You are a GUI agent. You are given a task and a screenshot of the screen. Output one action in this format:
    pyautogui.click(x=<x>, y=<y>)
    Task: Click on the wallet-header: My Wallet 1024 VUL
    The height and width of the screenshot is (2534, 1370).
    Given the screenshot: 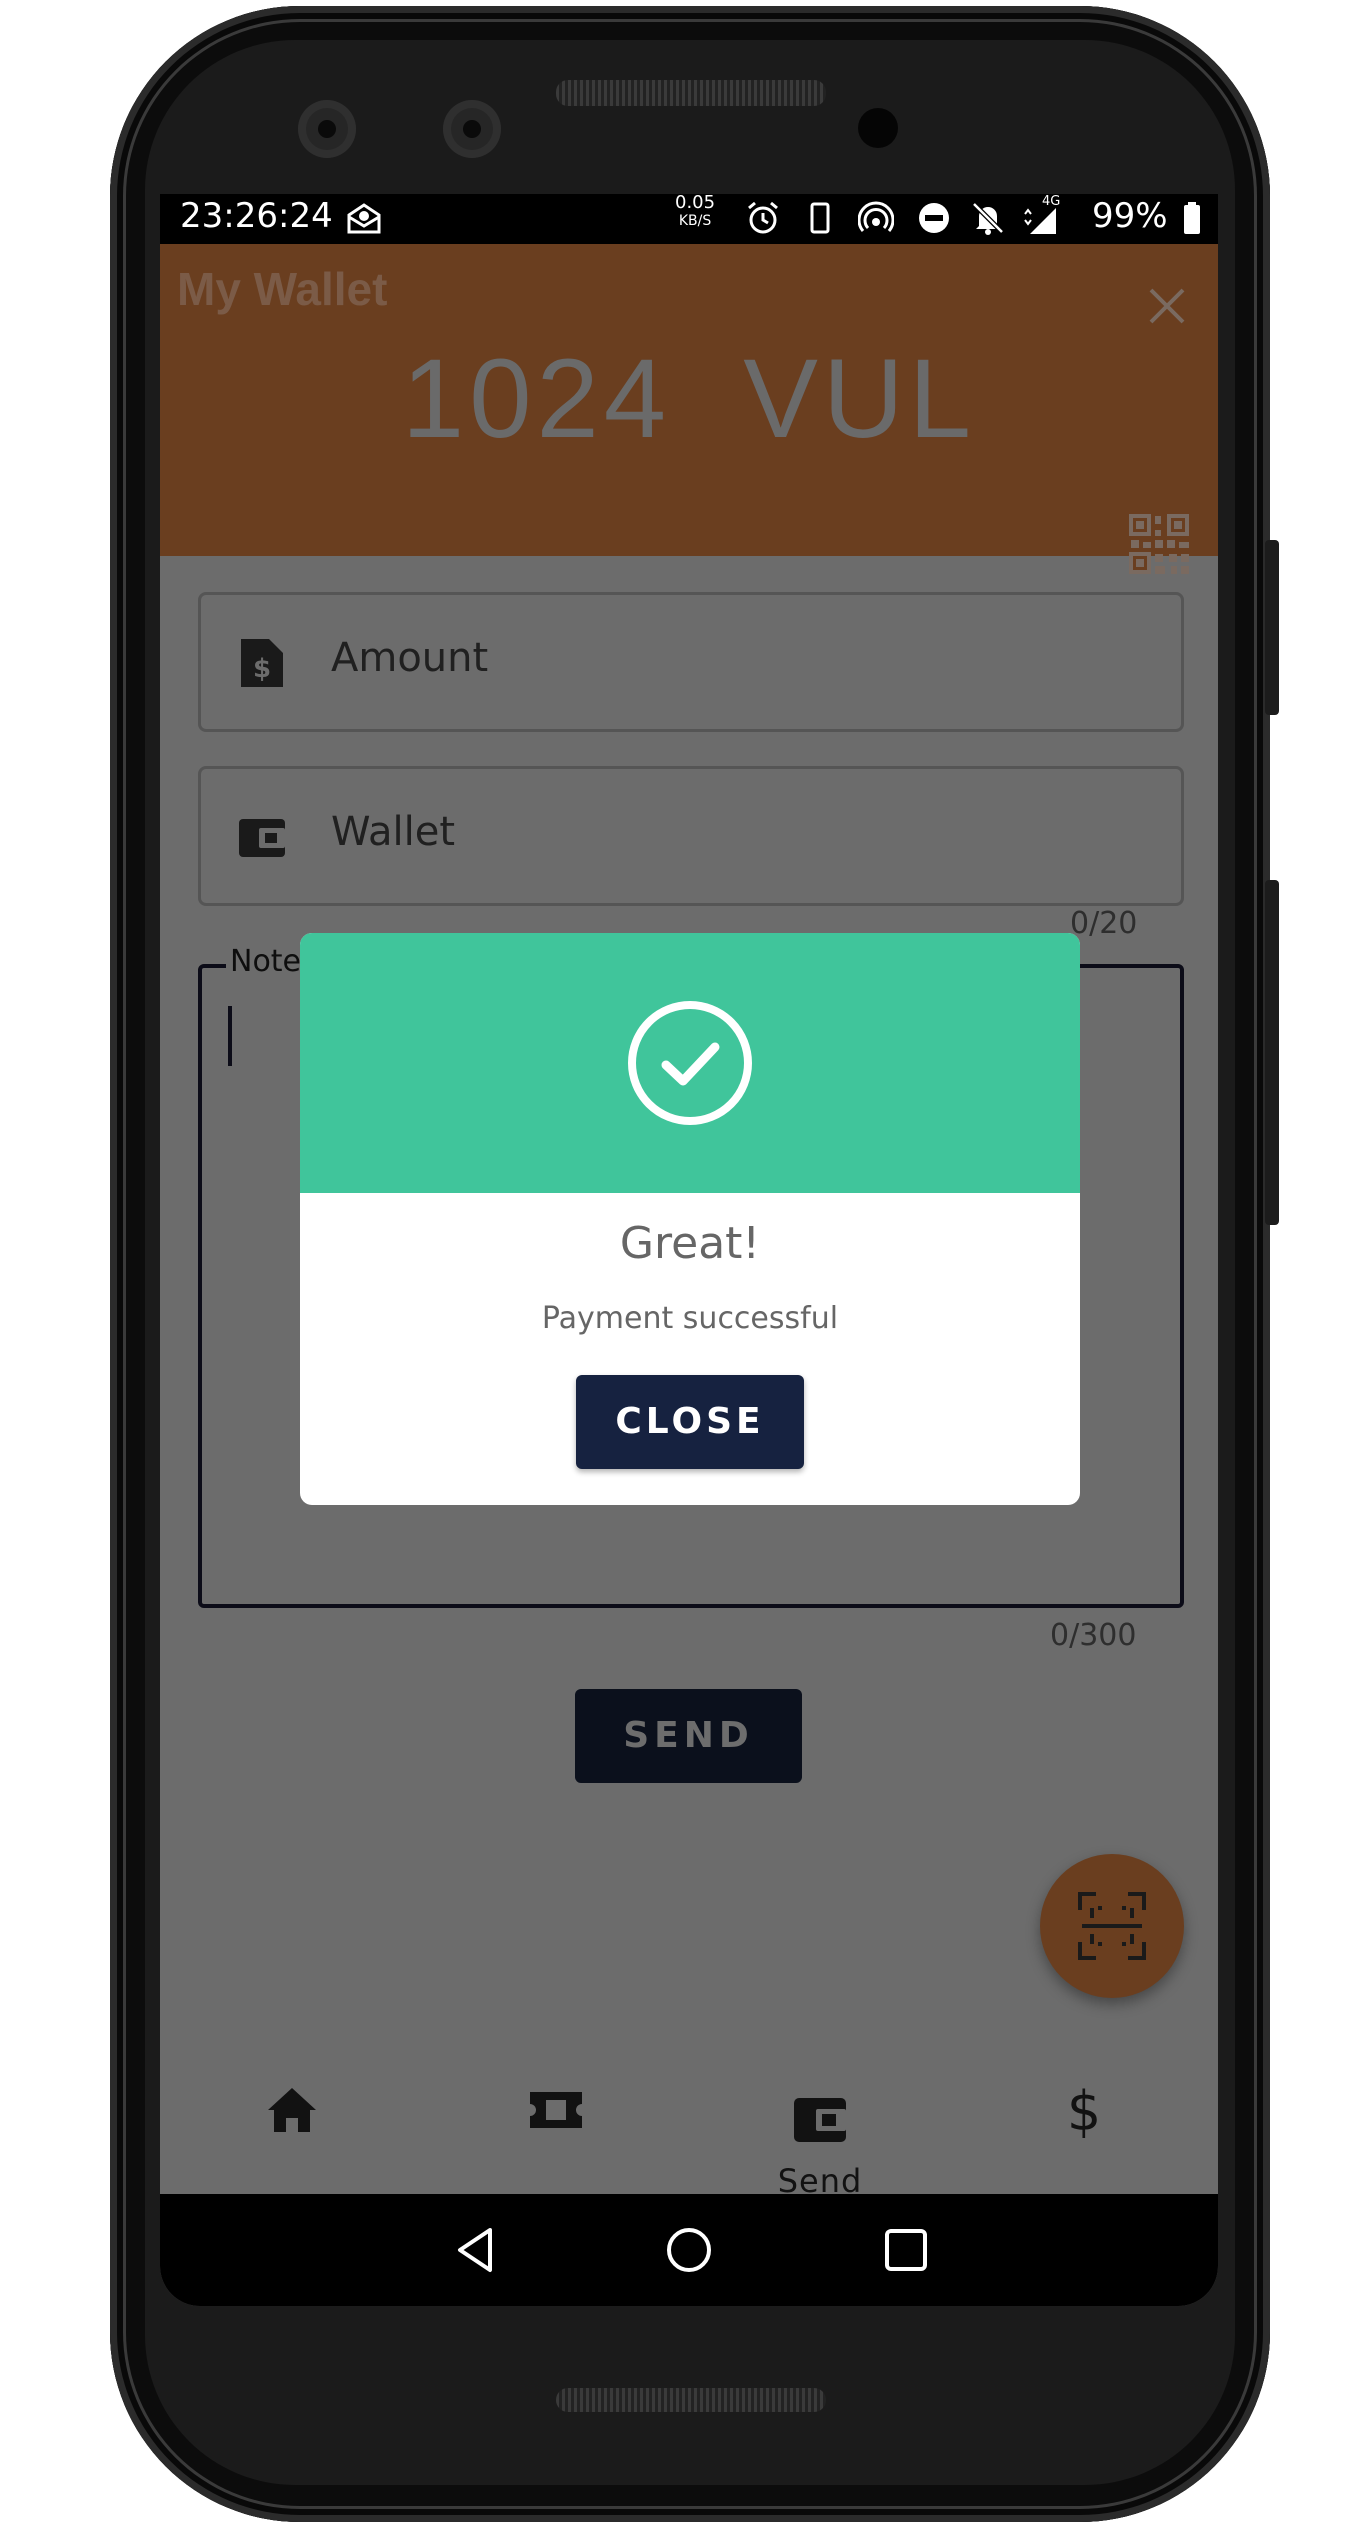 What is the action you would take?
    pyautogui.click(x=689, y=409)
    